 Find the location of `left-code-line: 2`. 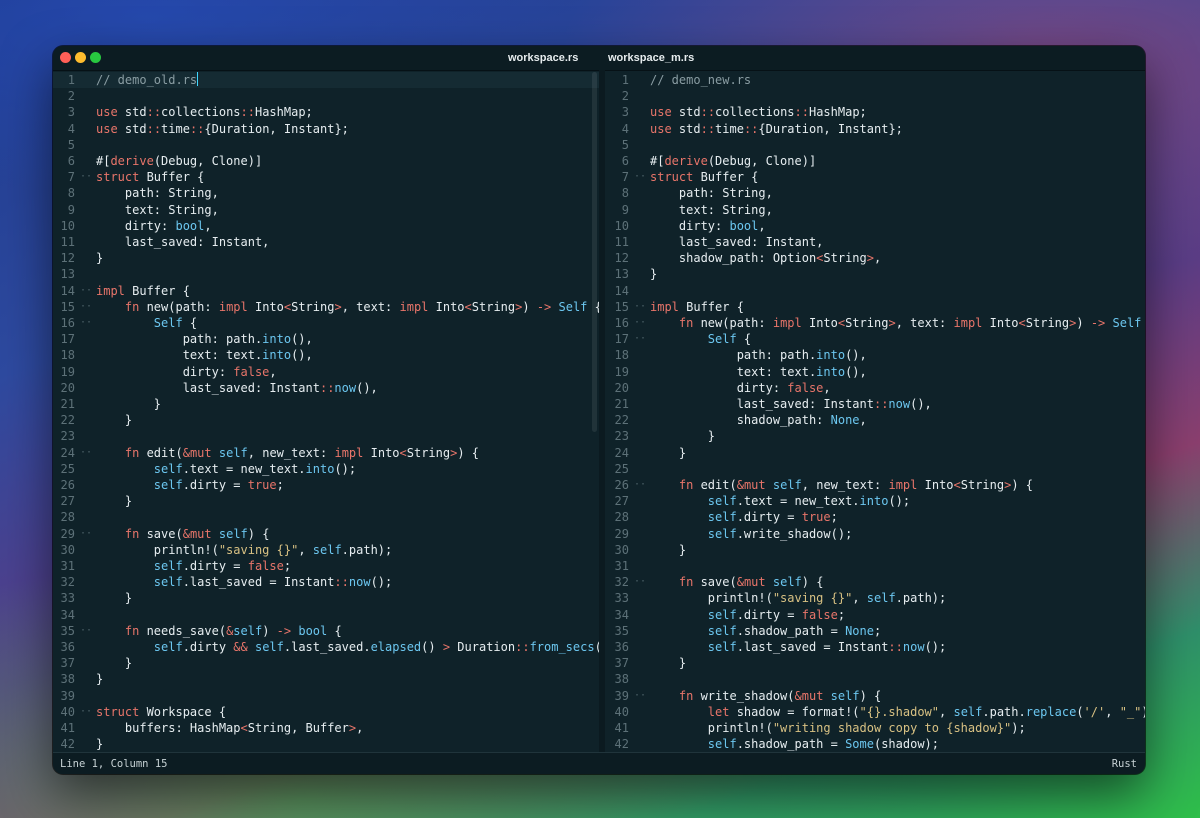

left-code-line: 2 is located at coordinates (326, 96).